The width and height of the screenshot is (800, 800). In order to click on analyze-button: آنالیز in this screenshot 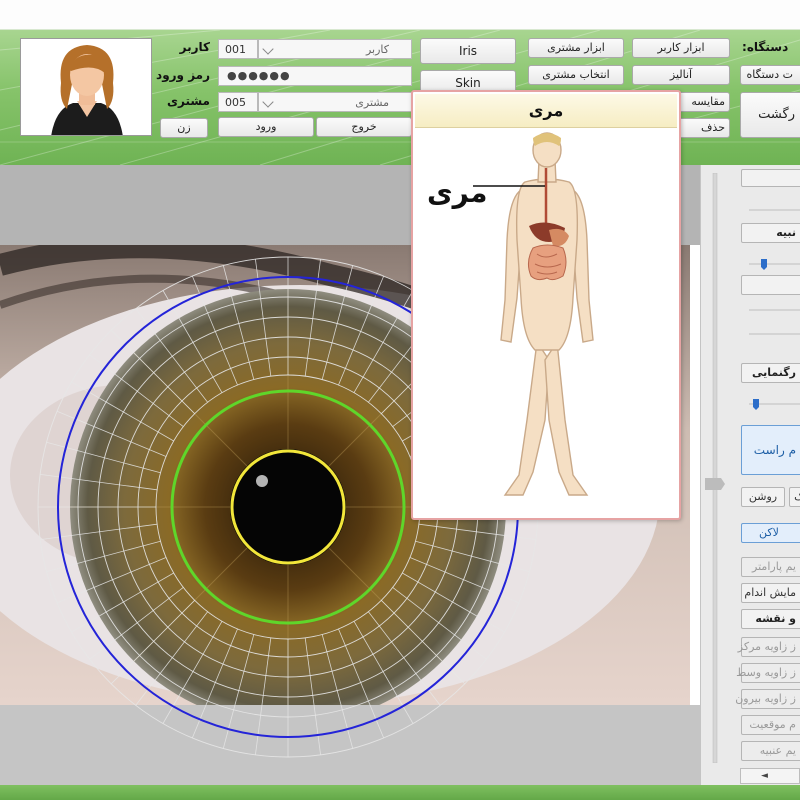, I will do `click(681, 75)`.